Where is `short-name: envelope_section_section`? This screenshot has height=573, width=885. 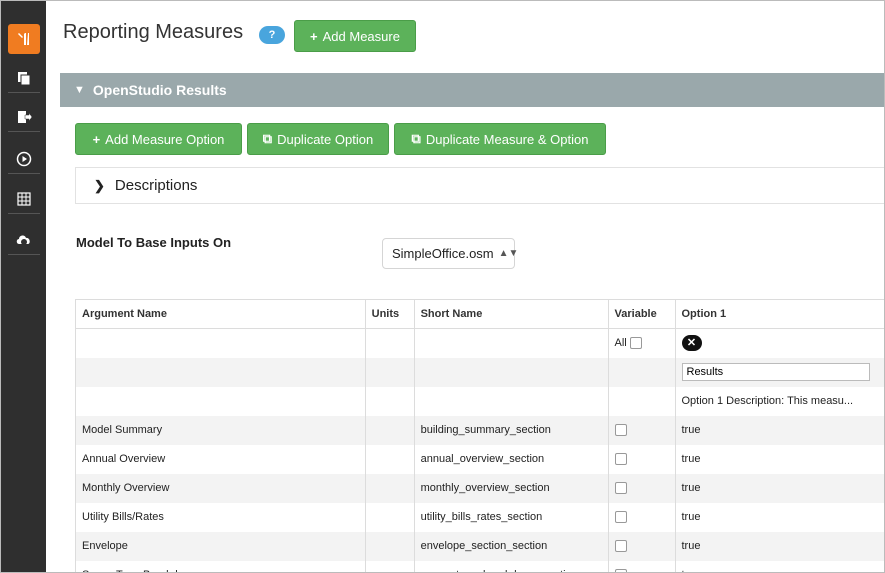
short-name: envelope_section_section is located at coordinates (511, 546).